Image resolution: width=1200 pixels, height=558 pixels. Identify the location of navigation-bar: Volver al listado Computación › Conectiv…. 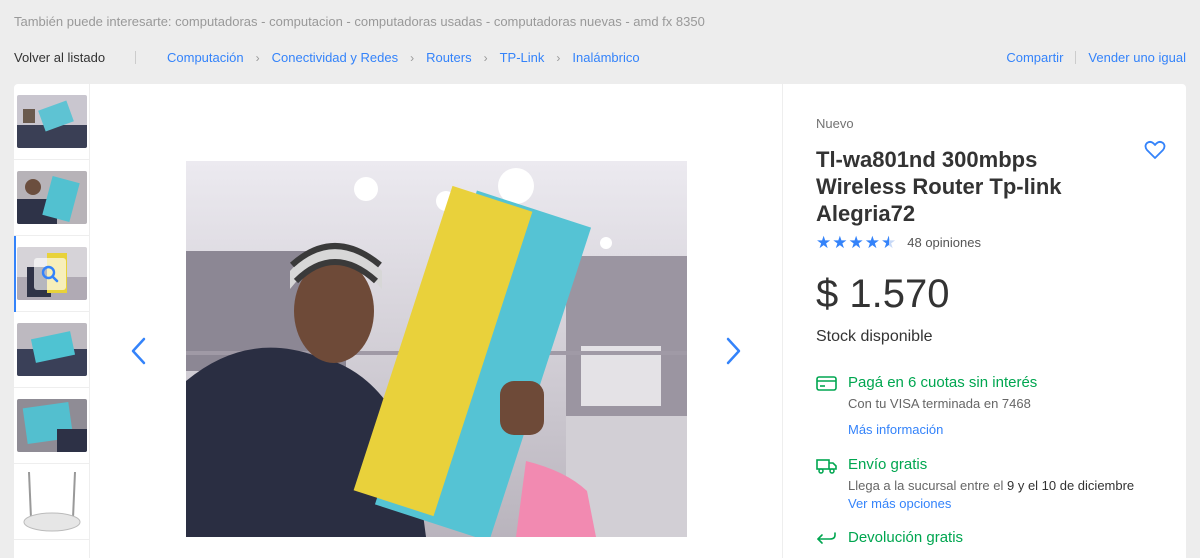
(600, 58).